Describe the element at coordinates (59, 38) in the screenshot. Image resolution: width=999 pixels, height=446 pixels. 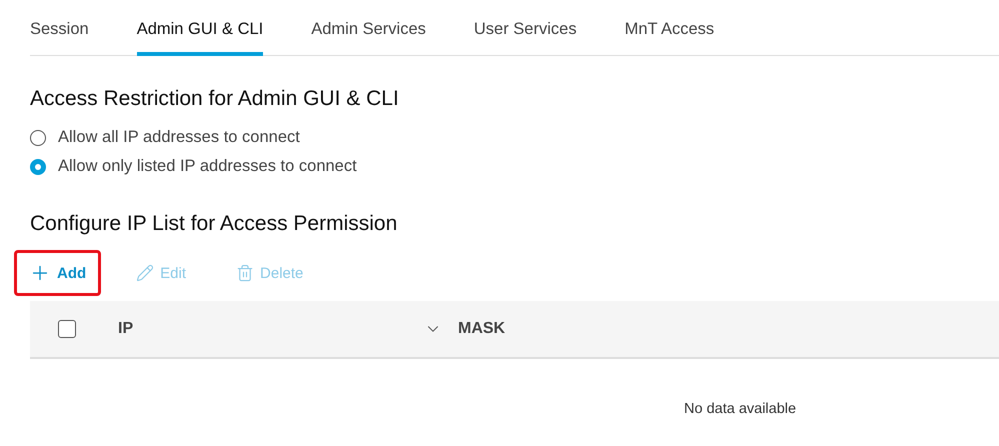
I see `tab: Session` at that location.